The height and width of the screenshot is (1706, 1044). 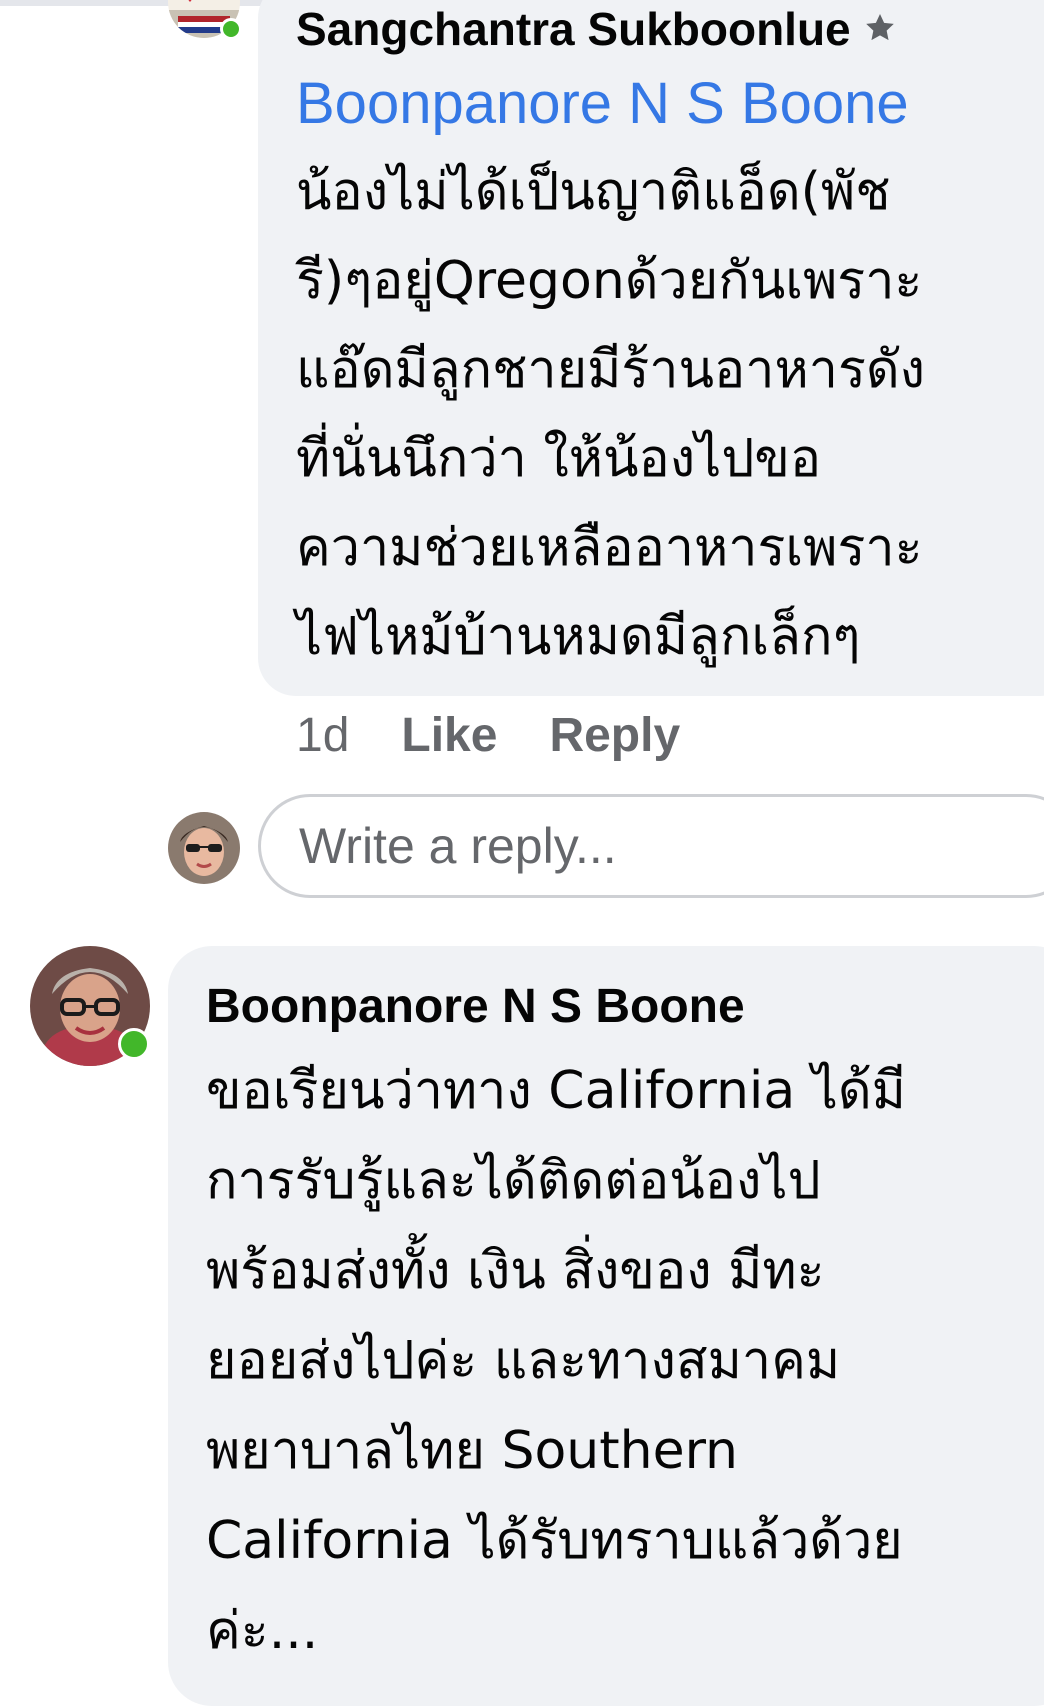 I want to click on main-text-line: ยอยส่งไปค่ะ และทางสมาคม, so click(x=523, y=1361).